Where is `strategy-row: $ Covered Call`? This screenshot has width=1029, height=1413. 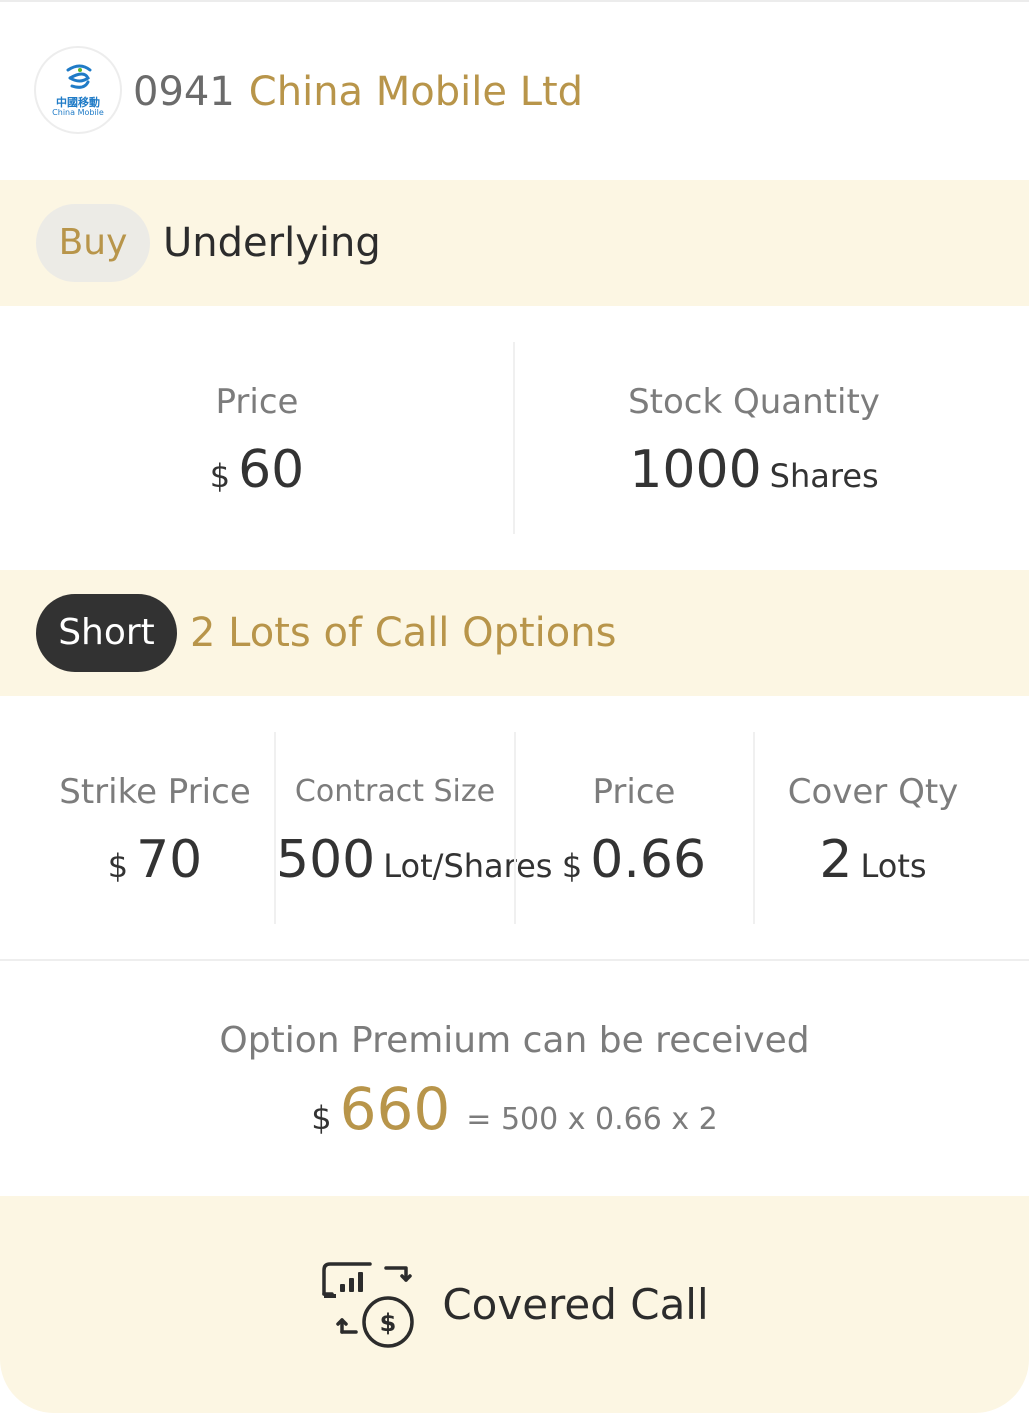
strategy-row: $ Covered Call is located at coordinates (514, 1306).